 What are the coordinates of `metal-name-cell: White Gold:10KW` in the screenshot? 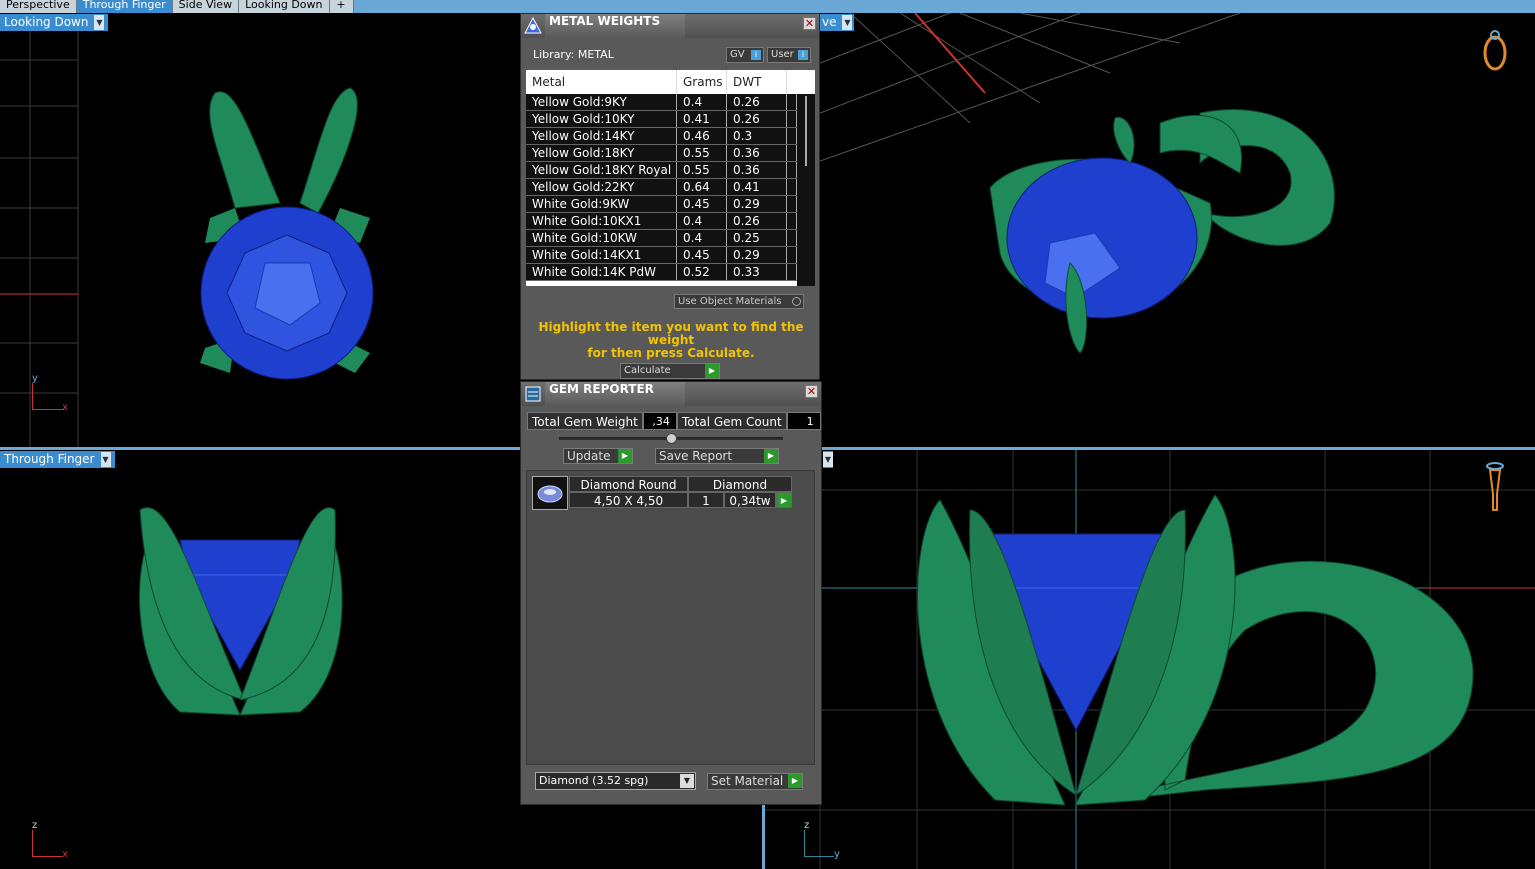 It's located at (601, 238).